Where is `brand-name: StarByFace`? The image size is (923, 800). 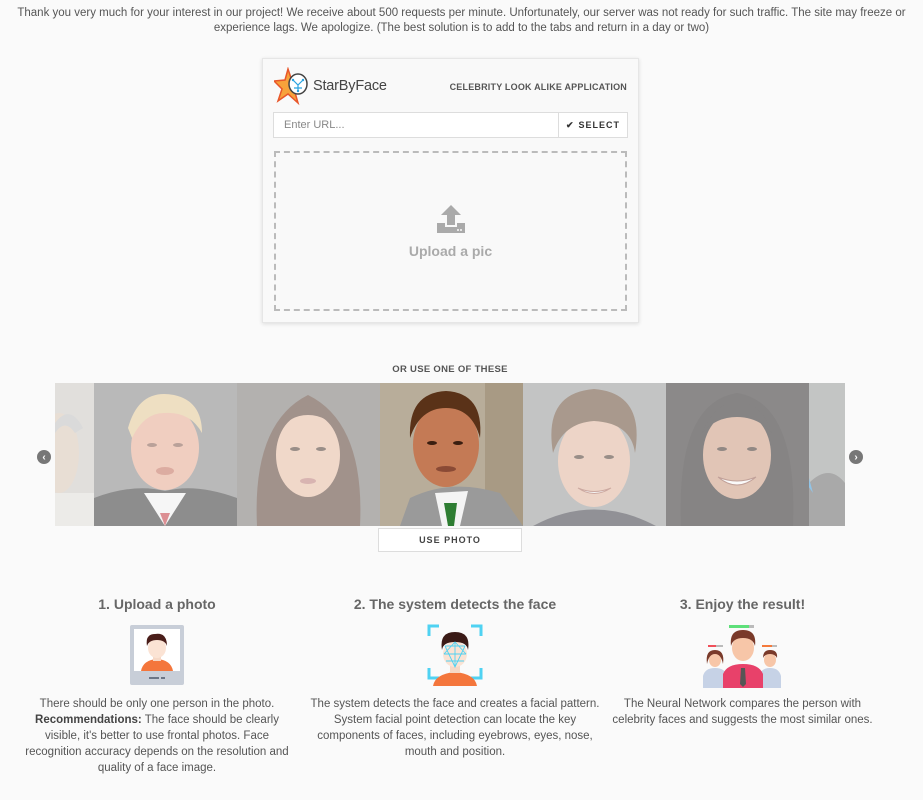 brand-name: StarByFace is located at coordinates (350, 86).